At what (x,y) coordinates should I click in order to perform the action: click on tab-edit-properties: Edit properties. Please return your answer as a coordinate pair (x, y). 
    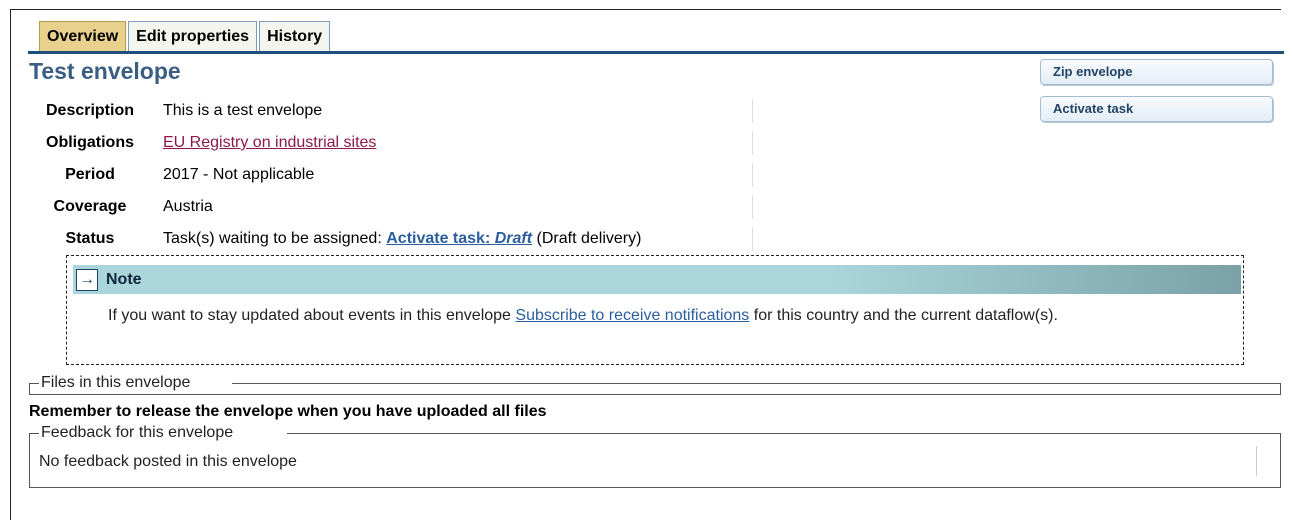
    Looking at the image, I should click on (193, 36).